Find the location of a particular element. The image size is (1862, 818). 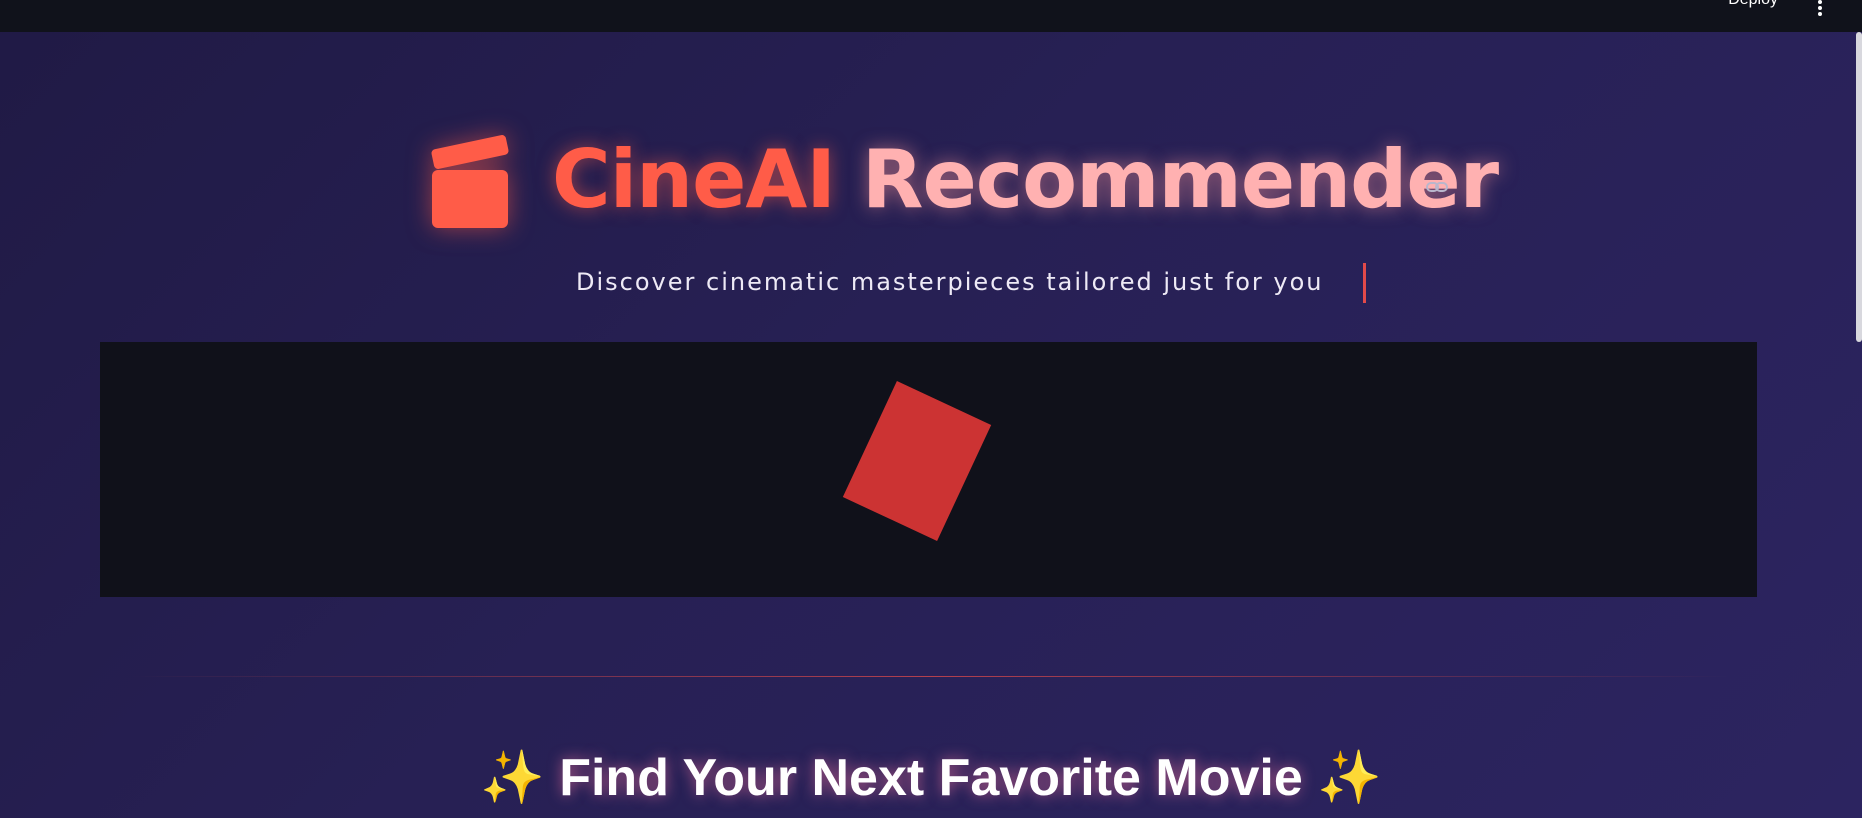

page-title: CineAI Recommender is located at coordinates (1025, 180).